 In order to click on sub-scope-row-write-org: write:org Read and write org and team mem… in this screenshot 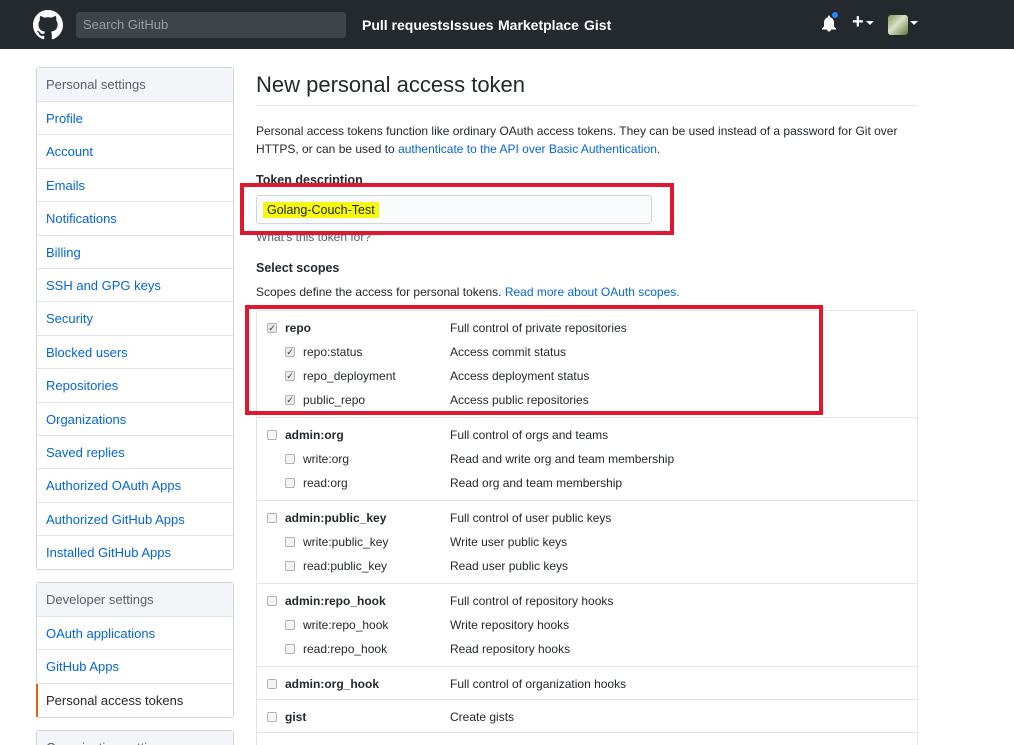, I will do `click(587, 459)`.